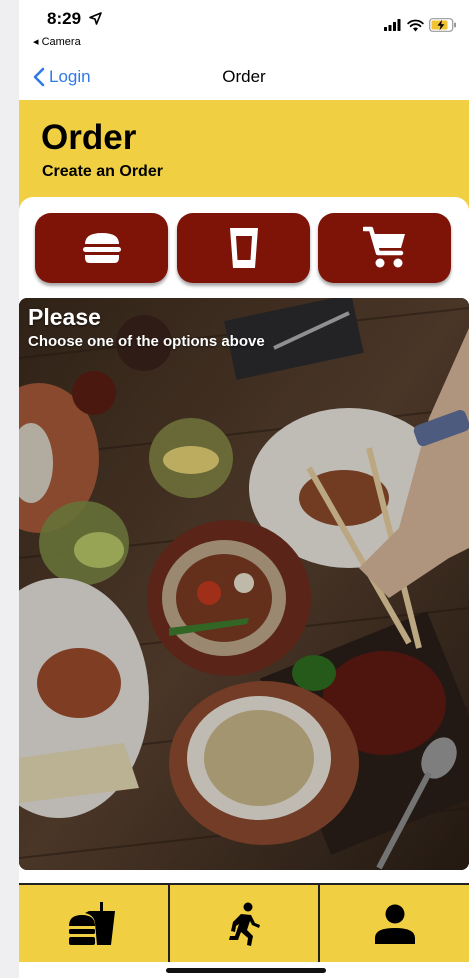 The image size is (469, 978). I want to click on burger-icon, so click(101, 248).